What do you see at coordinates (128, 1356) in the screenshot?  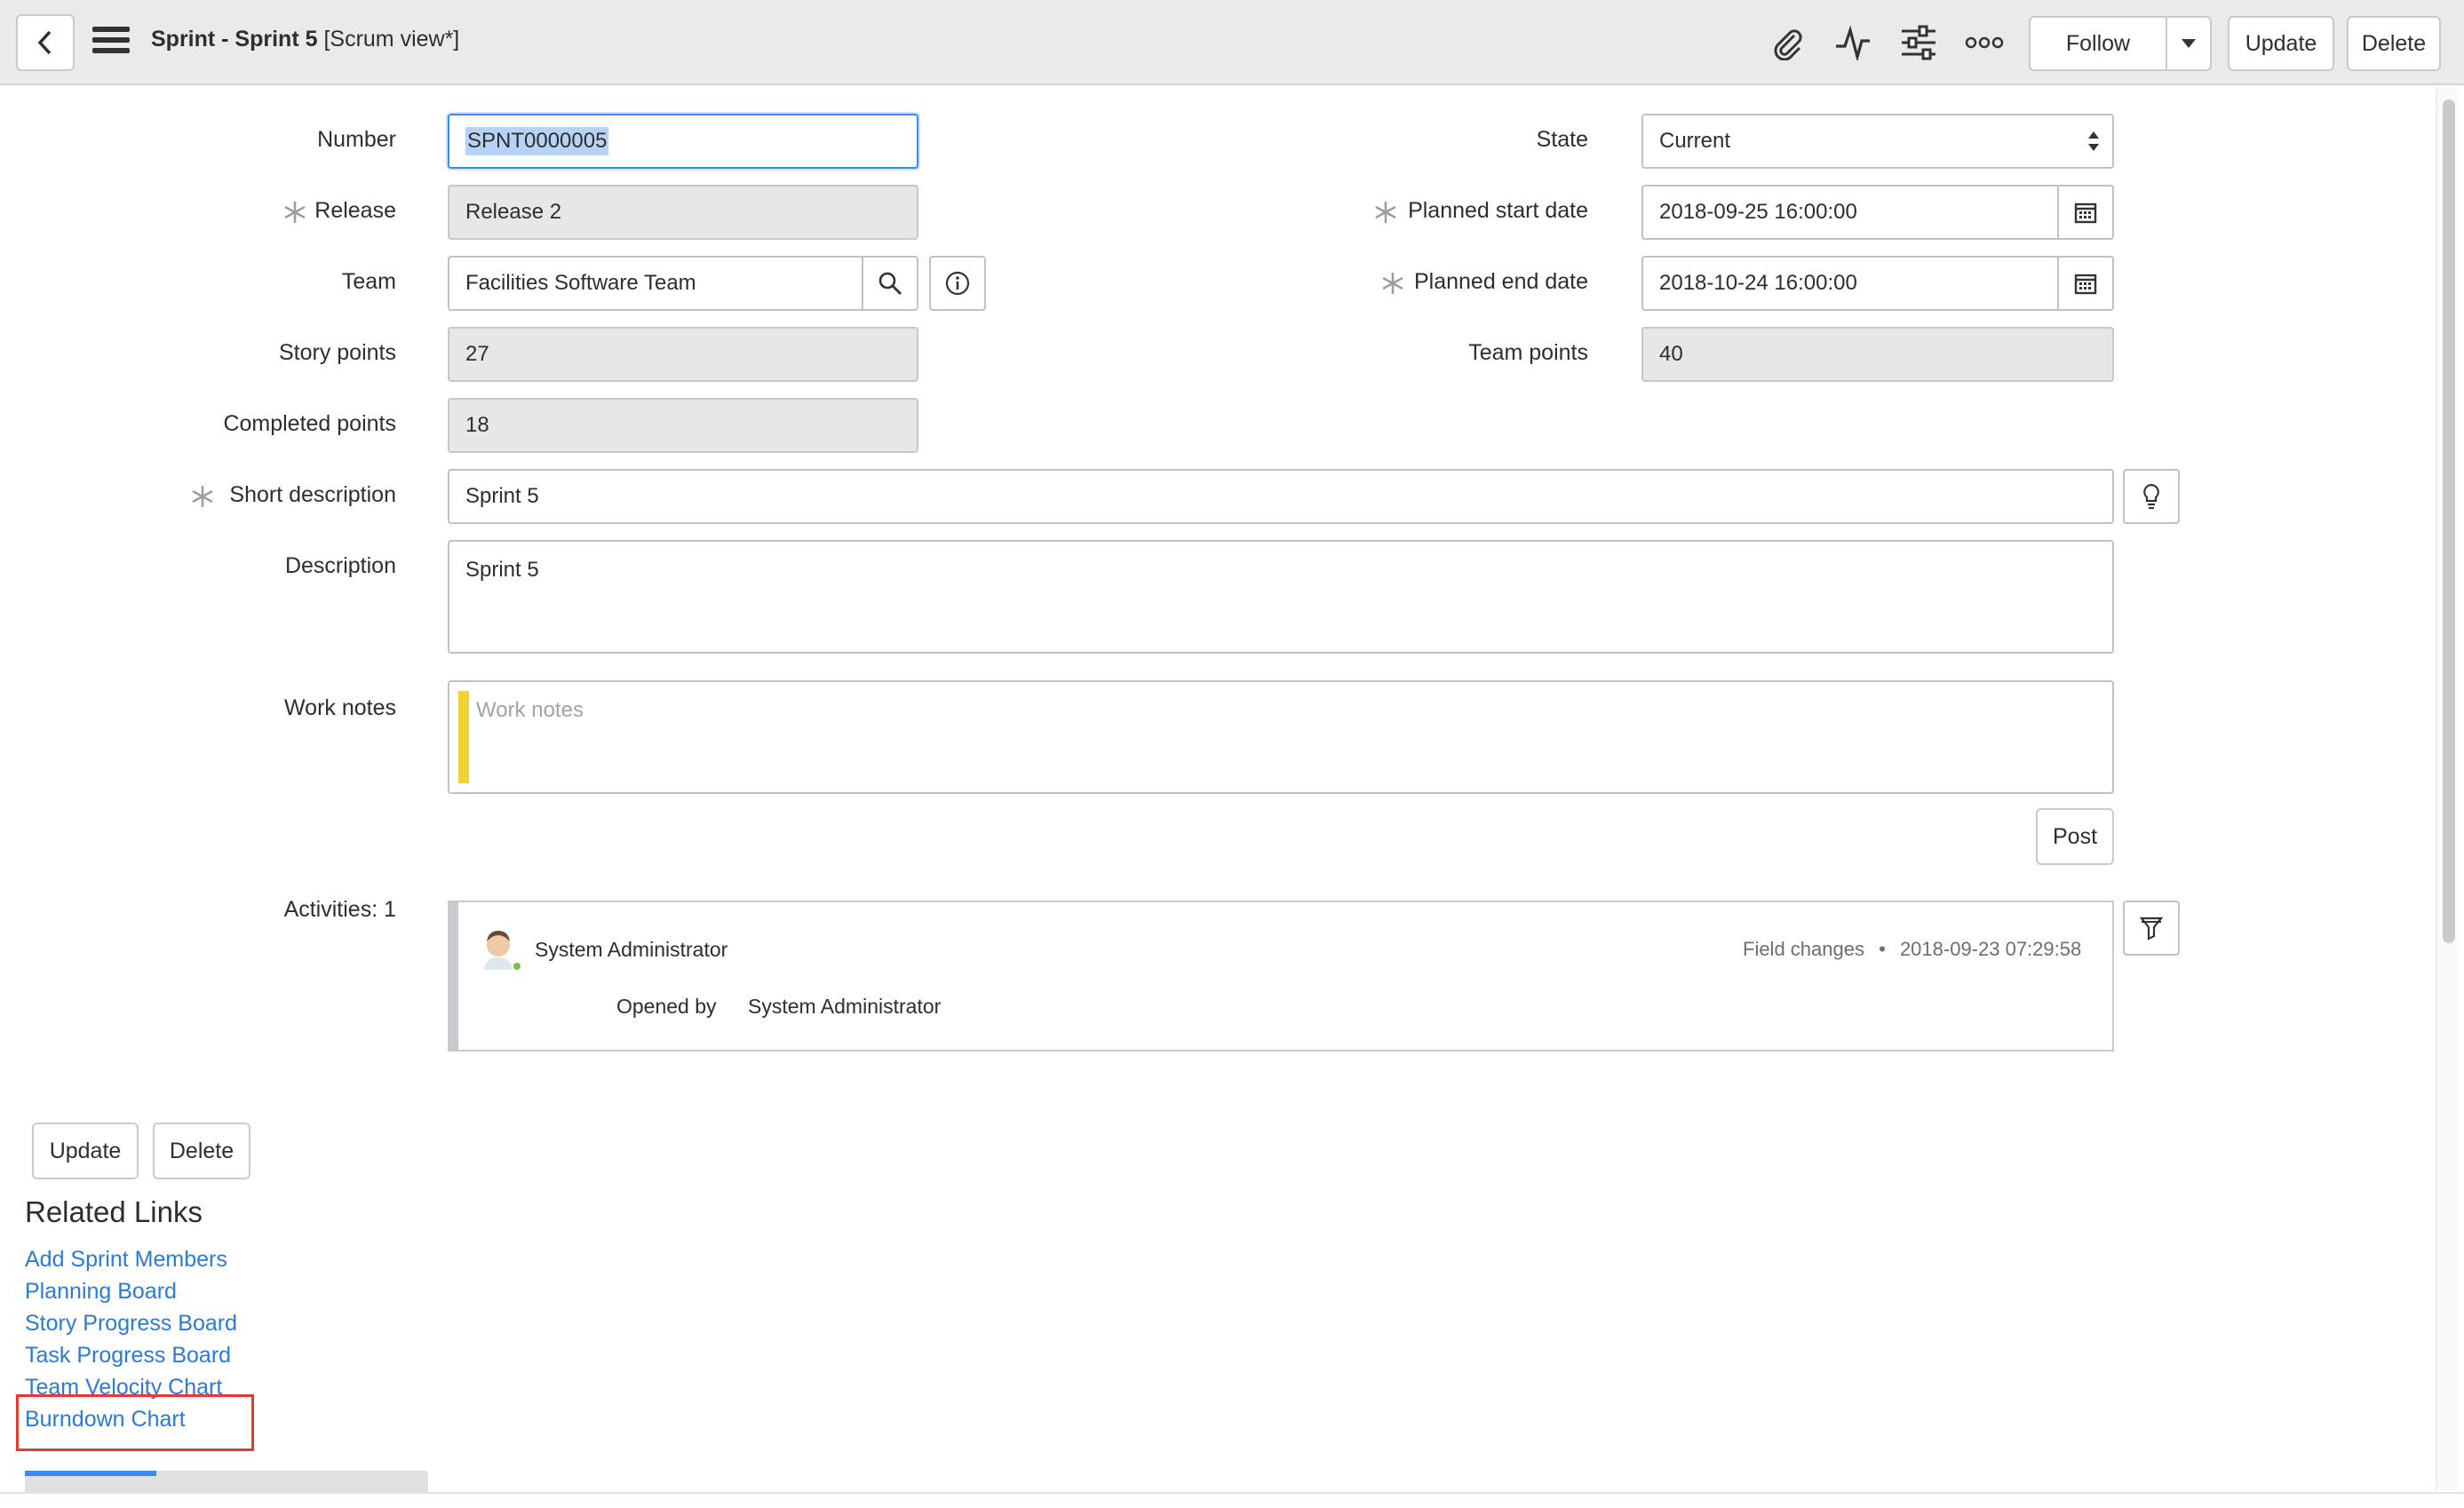 I see `link-task-progress-board: Task Progress Board` at bounding box center [128, 1356].